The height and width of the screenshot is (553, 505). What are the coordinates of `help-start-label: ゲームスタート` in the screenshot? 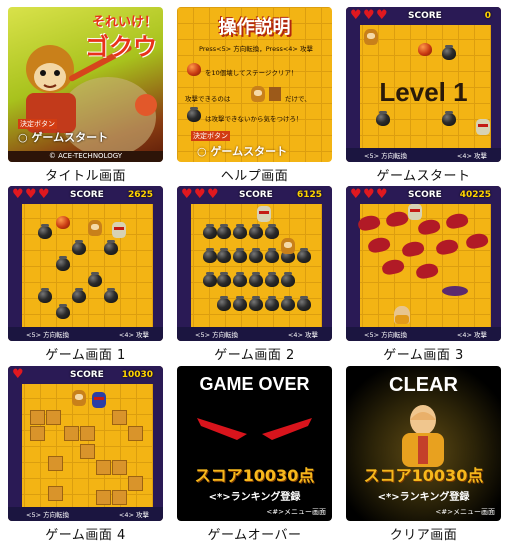 It's located at (249, 151).